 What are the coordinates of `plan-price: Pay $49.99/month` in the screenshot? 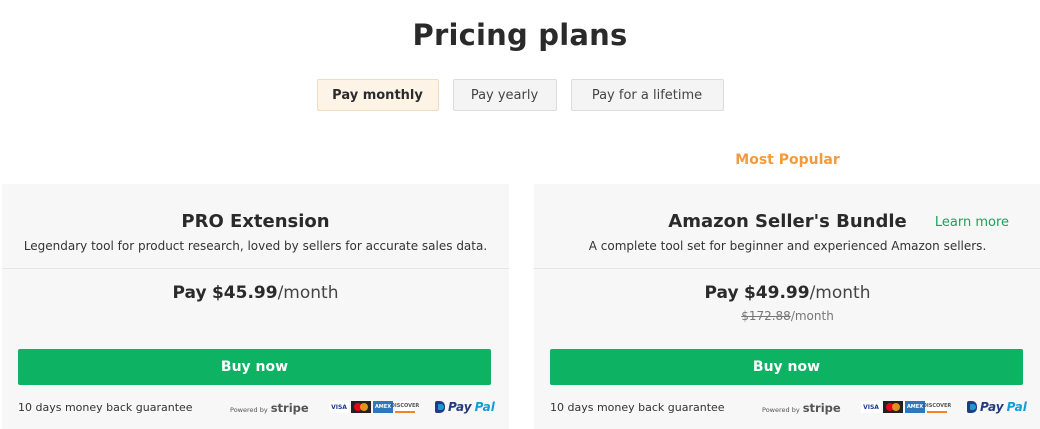 It's located at (787, 293).